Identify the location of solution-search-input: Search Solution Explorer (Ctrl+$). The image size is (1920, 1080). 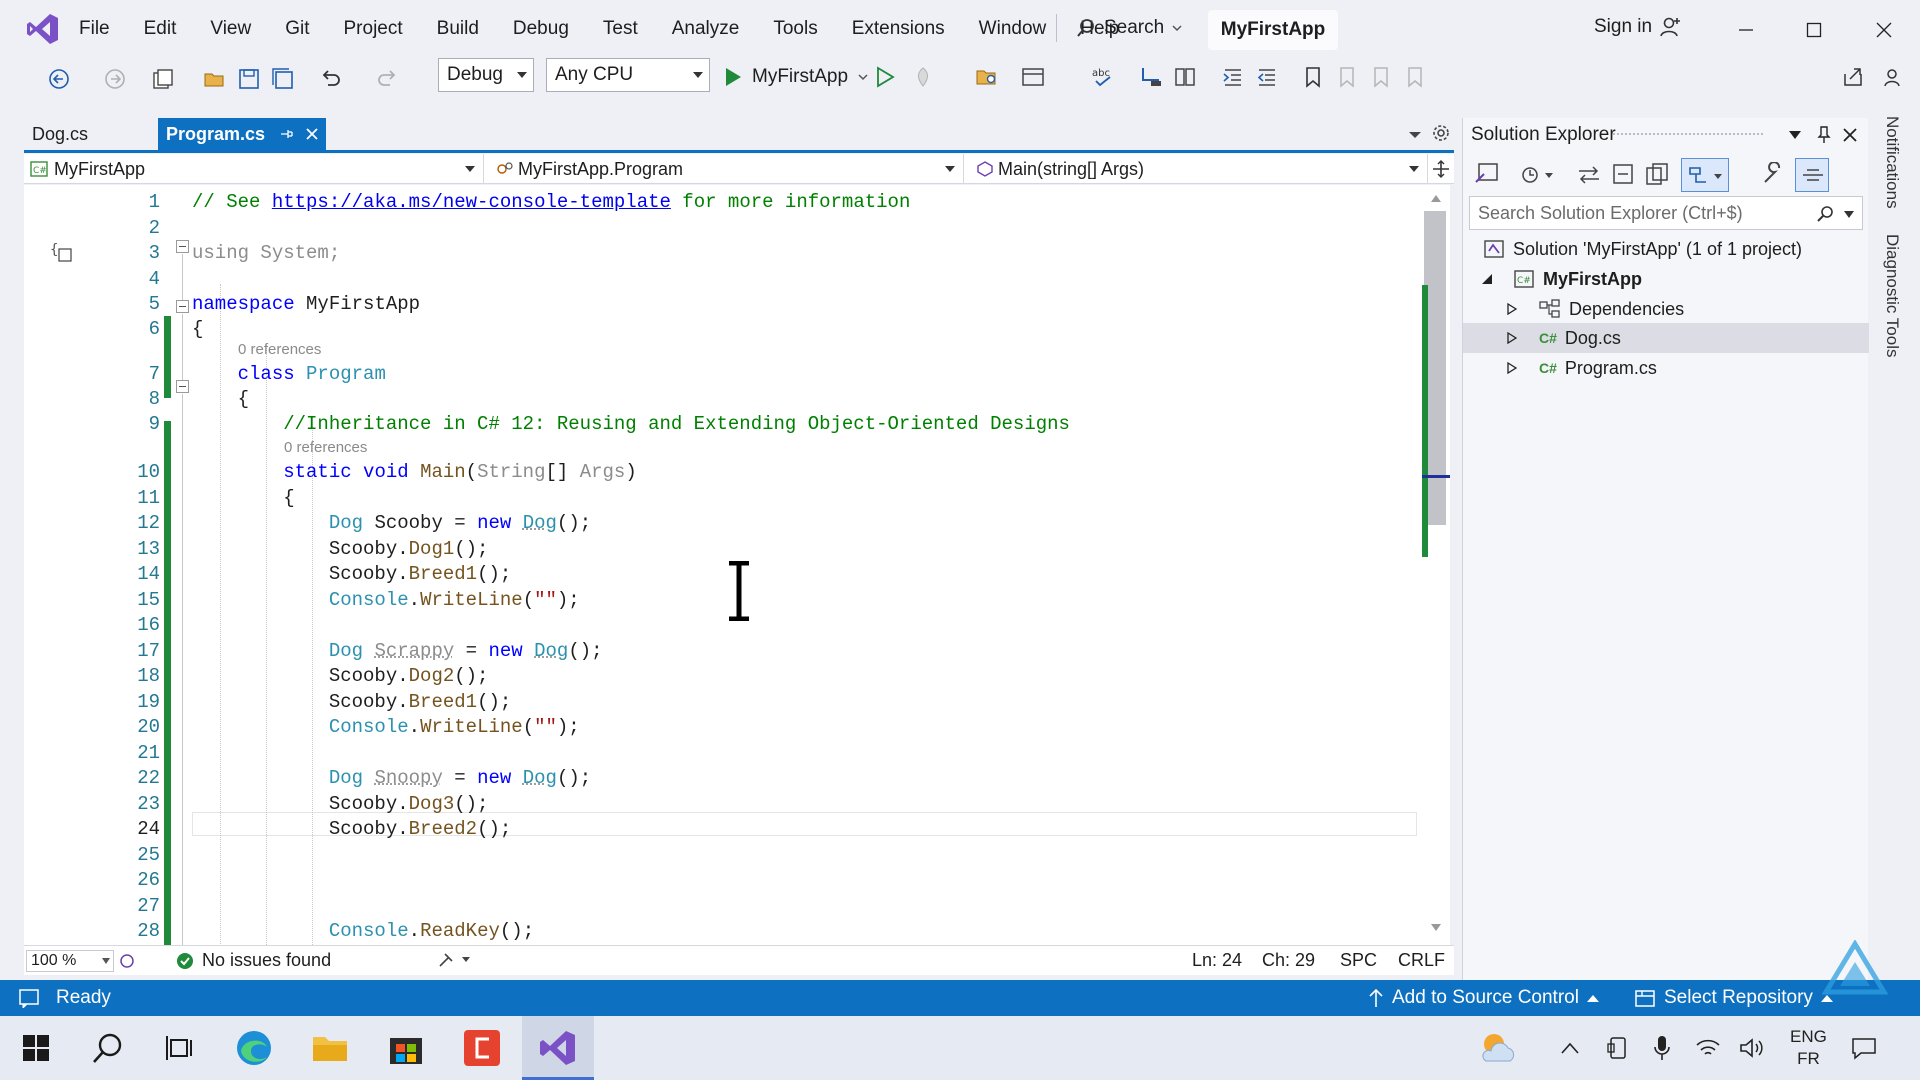
(1666, 213).